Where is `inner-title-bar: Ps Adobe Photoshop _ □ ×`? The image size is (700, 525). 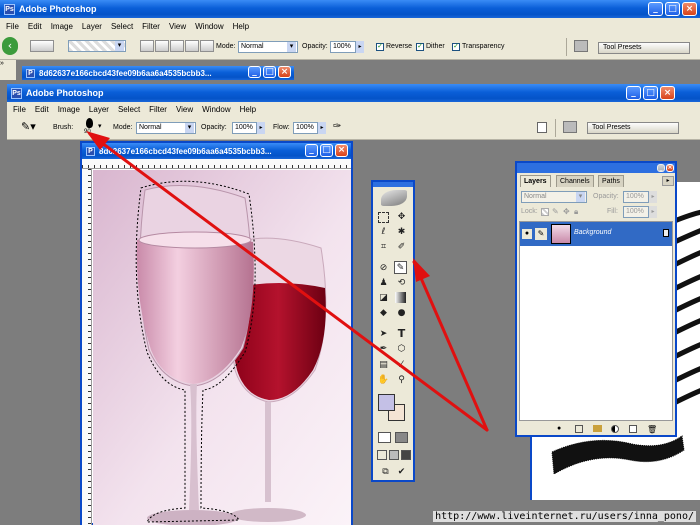 inner-title-bar: Ps Adobe Photoshop _ □ × is located at coordinates (353, 93).